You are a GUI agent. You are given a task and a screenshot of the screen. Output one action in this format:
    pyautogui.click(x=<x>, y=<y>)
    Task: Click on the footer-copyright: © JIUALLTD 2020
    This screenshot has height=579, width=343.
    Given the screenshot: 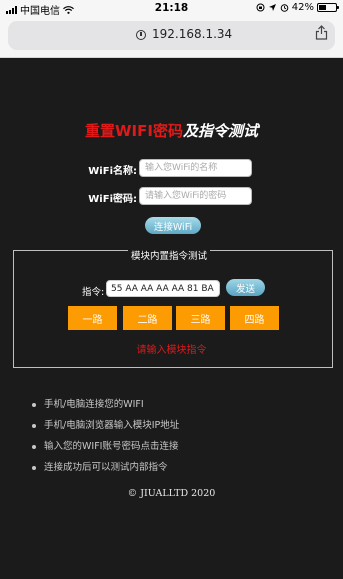 What is the action you would take?
    pyautogui.click(x=171, y=493)
    